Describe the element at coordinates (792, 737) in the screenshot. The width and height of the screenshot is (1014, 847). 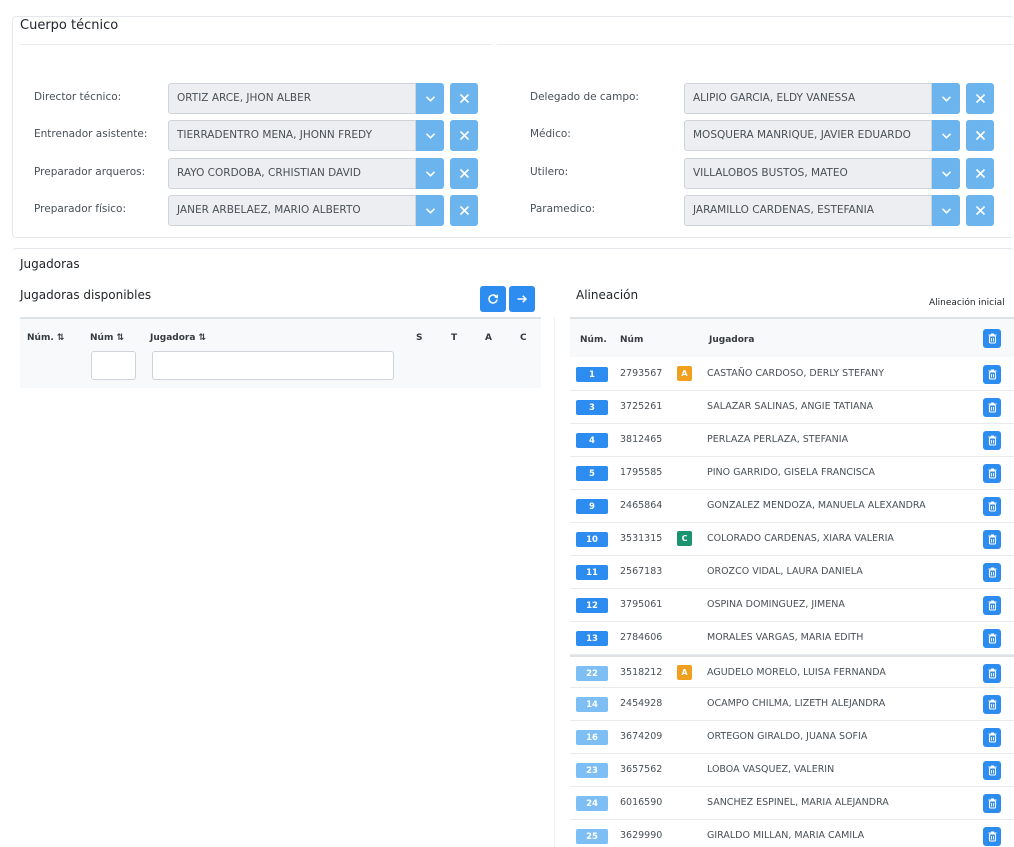
I see `table-row: 16 3674209 ORTEGON GIRALDO, JUANA SOFIA` at that location.